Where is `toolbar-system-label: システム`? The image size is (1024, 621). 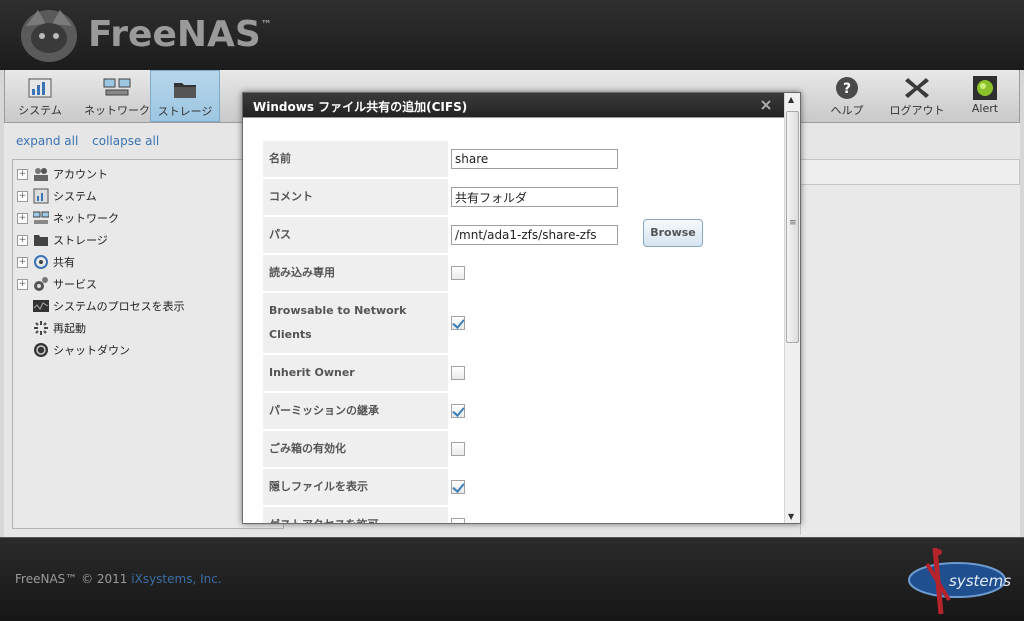 toolbar-system-label: システム is located at coordinates (40, 110).